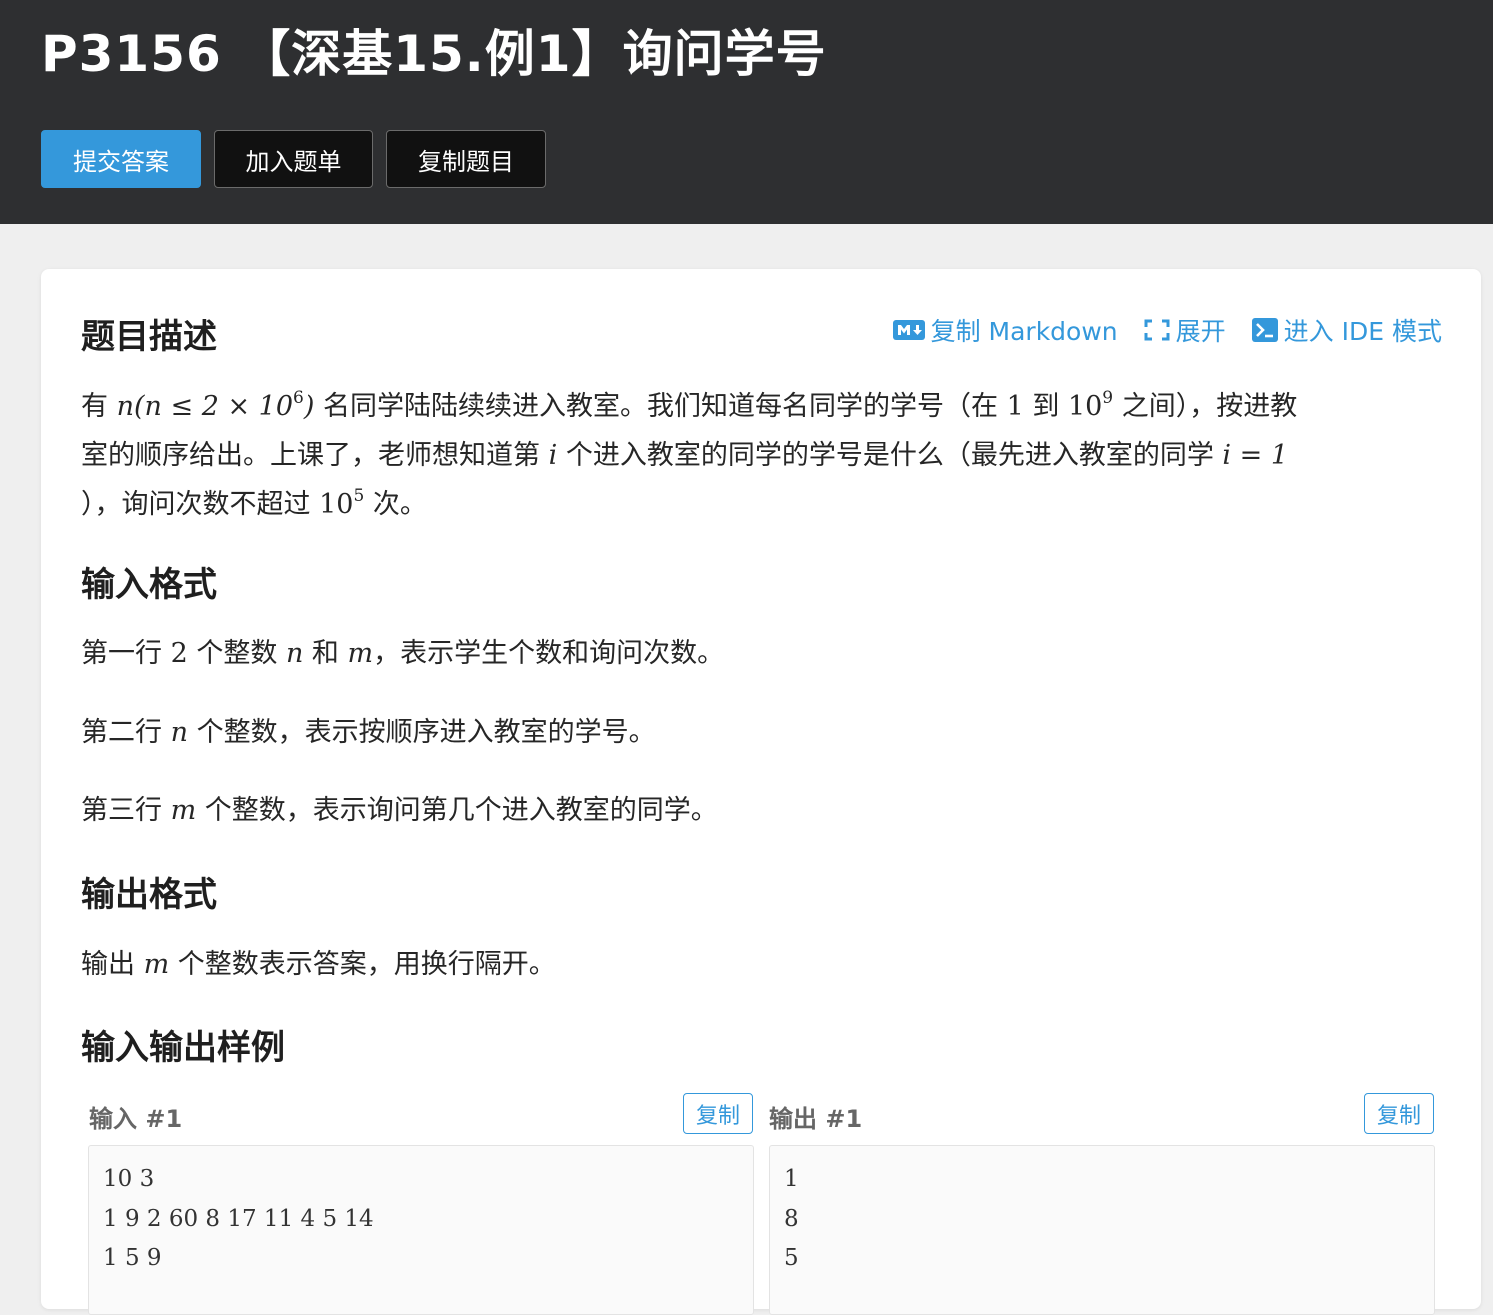 The width and height of the screenshot is (1493, 1315). I want to click on add-to-list-button: 加入题单, so click(293, 159).